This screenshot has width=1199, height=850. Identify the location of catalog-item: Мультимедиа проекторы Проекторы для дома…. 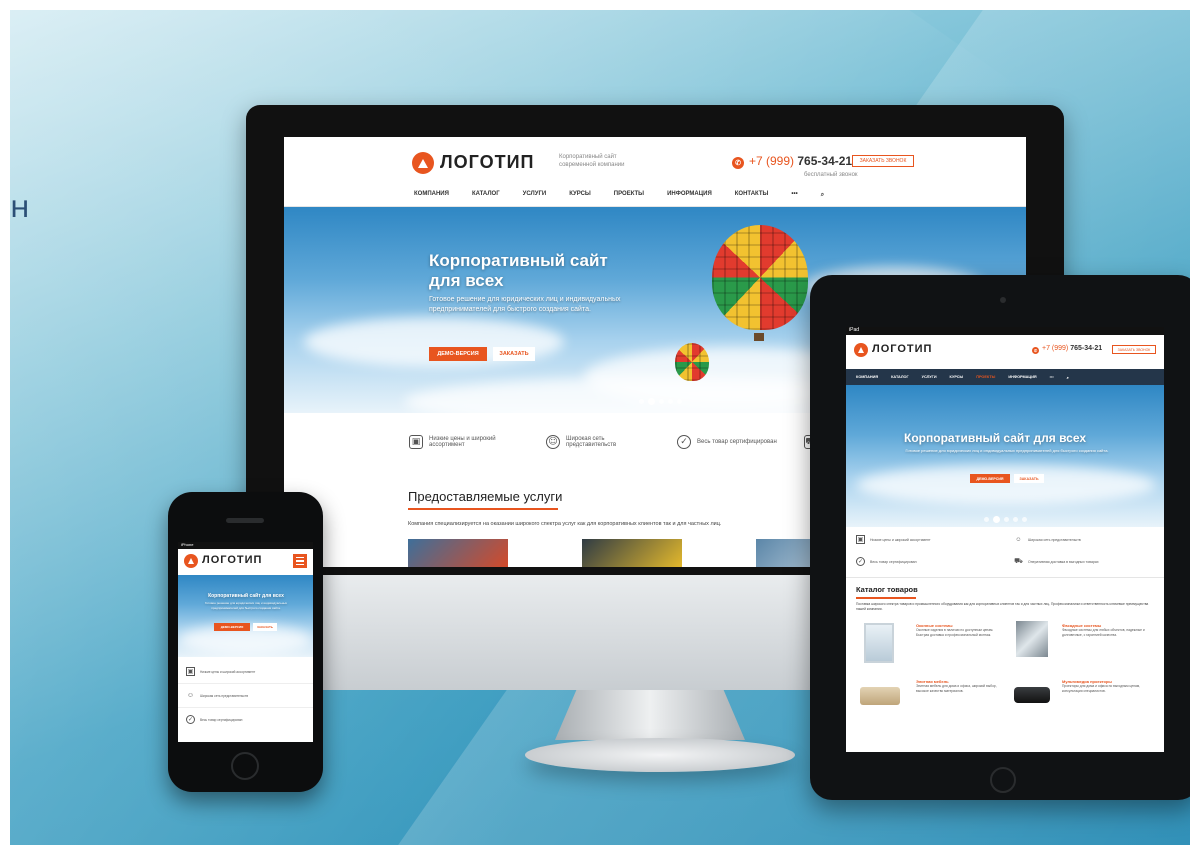
(1108, 686).